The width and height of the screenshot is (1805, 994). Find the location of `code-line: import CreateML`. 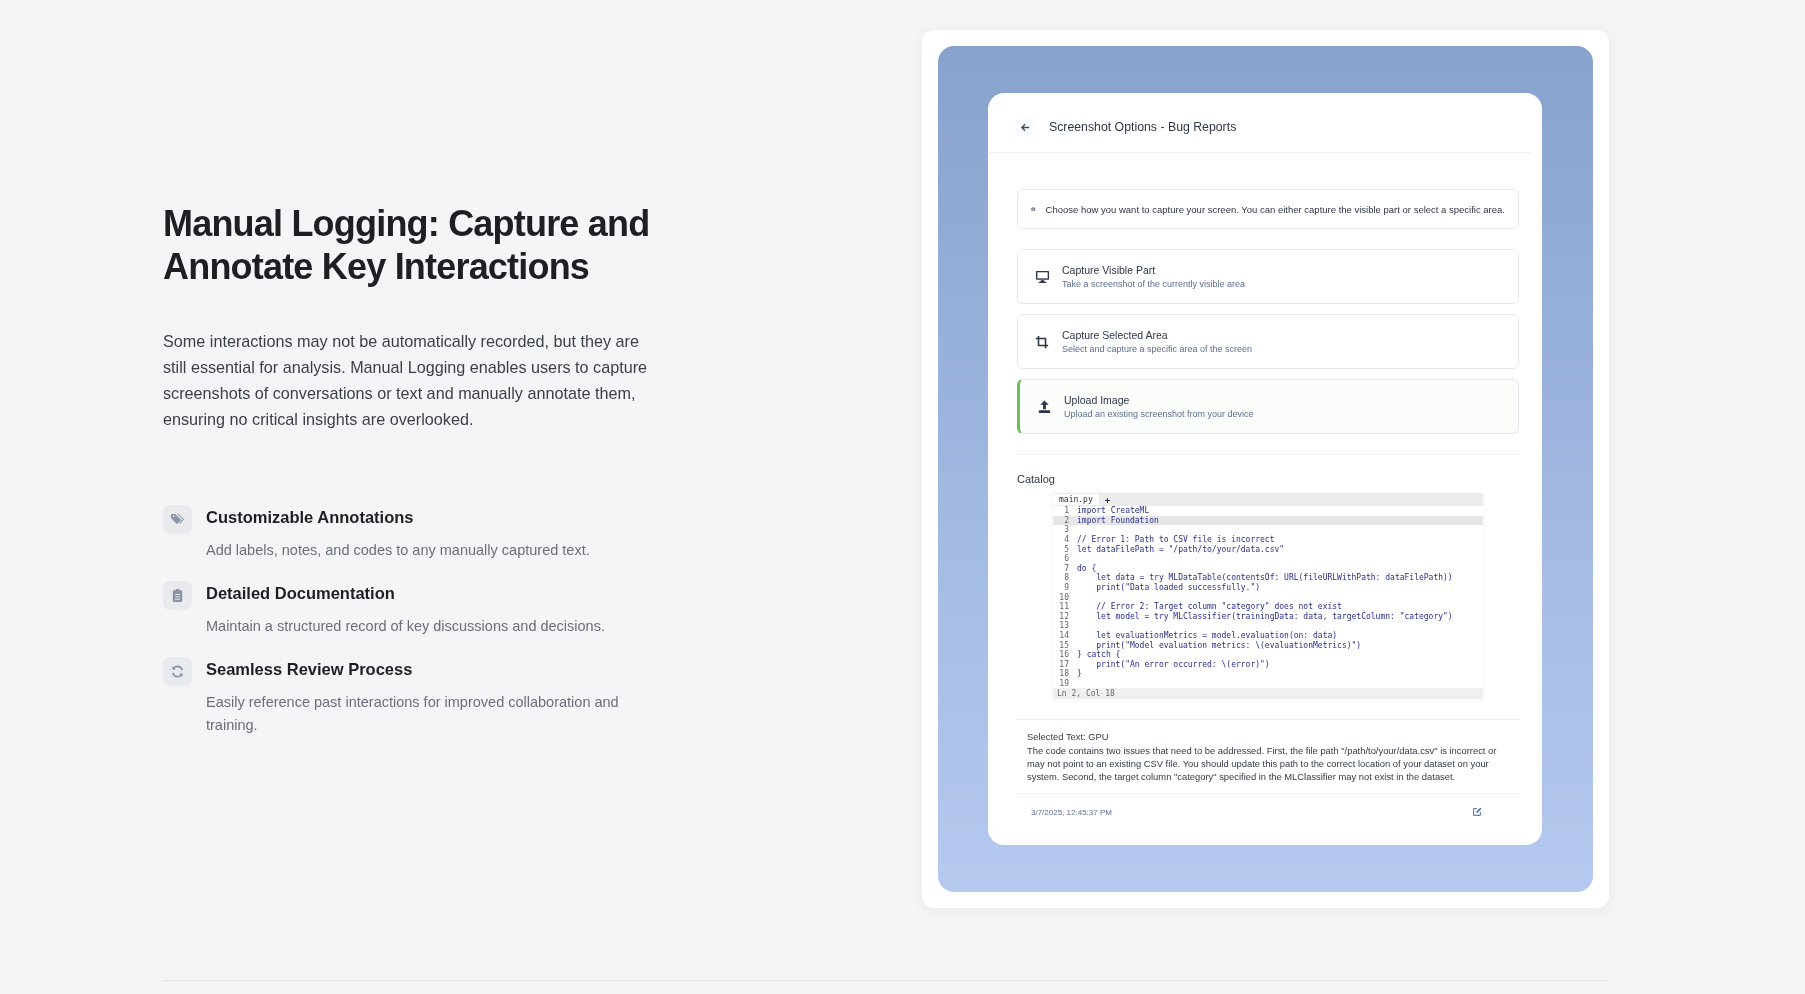

code-line: import CreateML is located at coordinates (1113, 511).